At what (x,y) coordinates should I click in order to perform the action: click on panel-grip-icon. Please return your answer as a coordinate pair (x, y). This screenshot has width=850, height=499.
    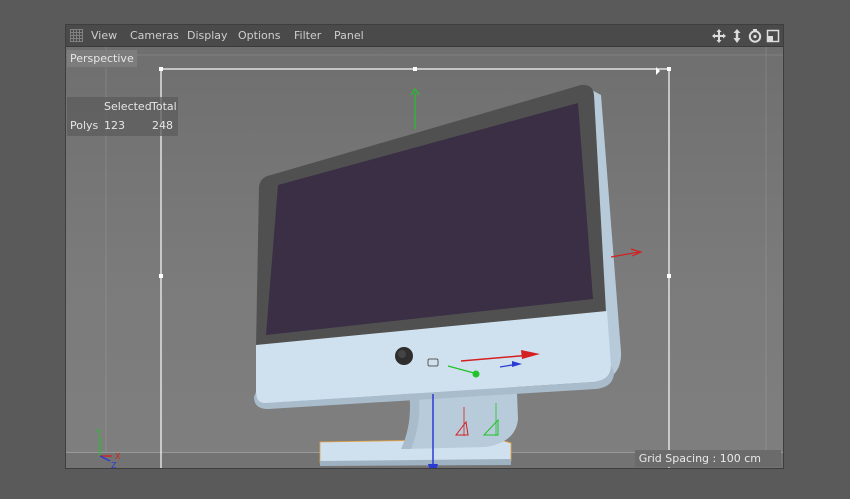
    Looking at the image, I should click on (76, 35).